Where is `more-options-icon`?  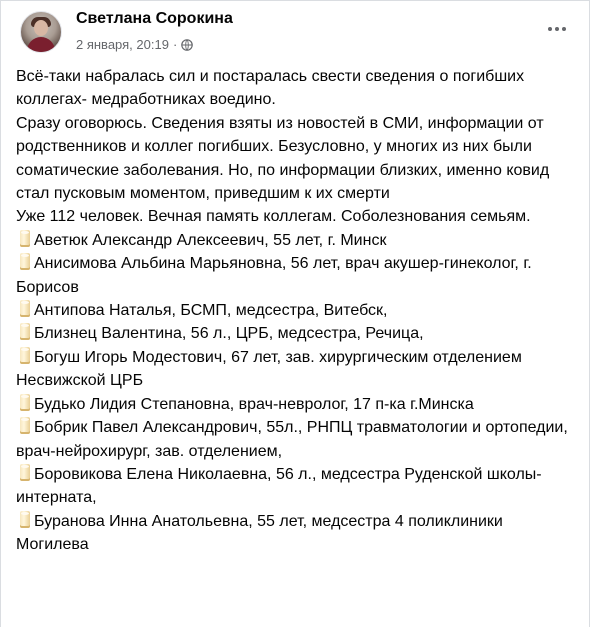 more-options-icon is located at coordinates (557, 29).